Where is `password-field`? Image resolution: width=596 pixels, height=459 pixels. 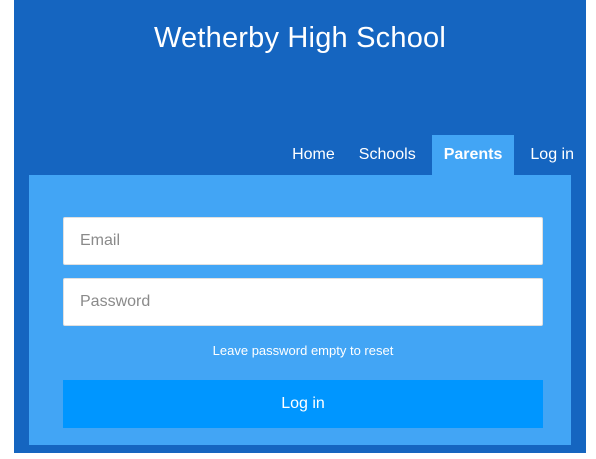
password-field is located at coordinates (303, 302).